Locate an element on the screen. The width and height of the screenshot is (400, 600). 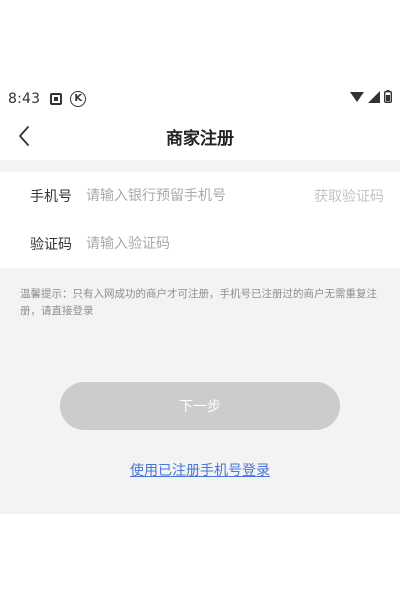
k-circle-icon: K is located at coordinates (78, 99).